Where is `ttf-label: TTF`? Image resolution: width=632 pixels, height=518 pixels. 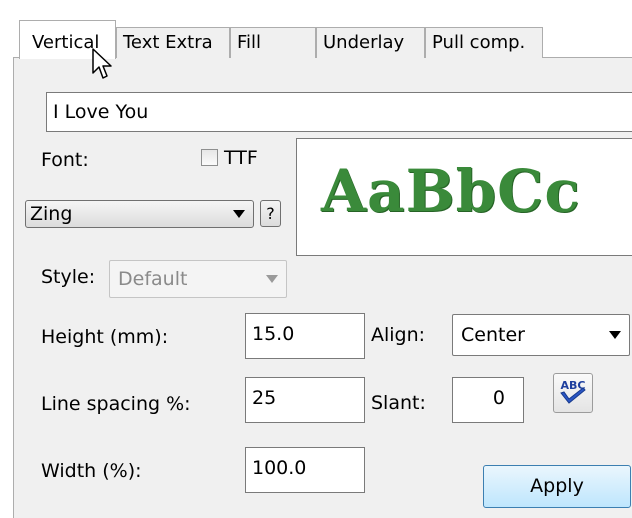
ttf-label: TTF is located at coordinates (241, 158).